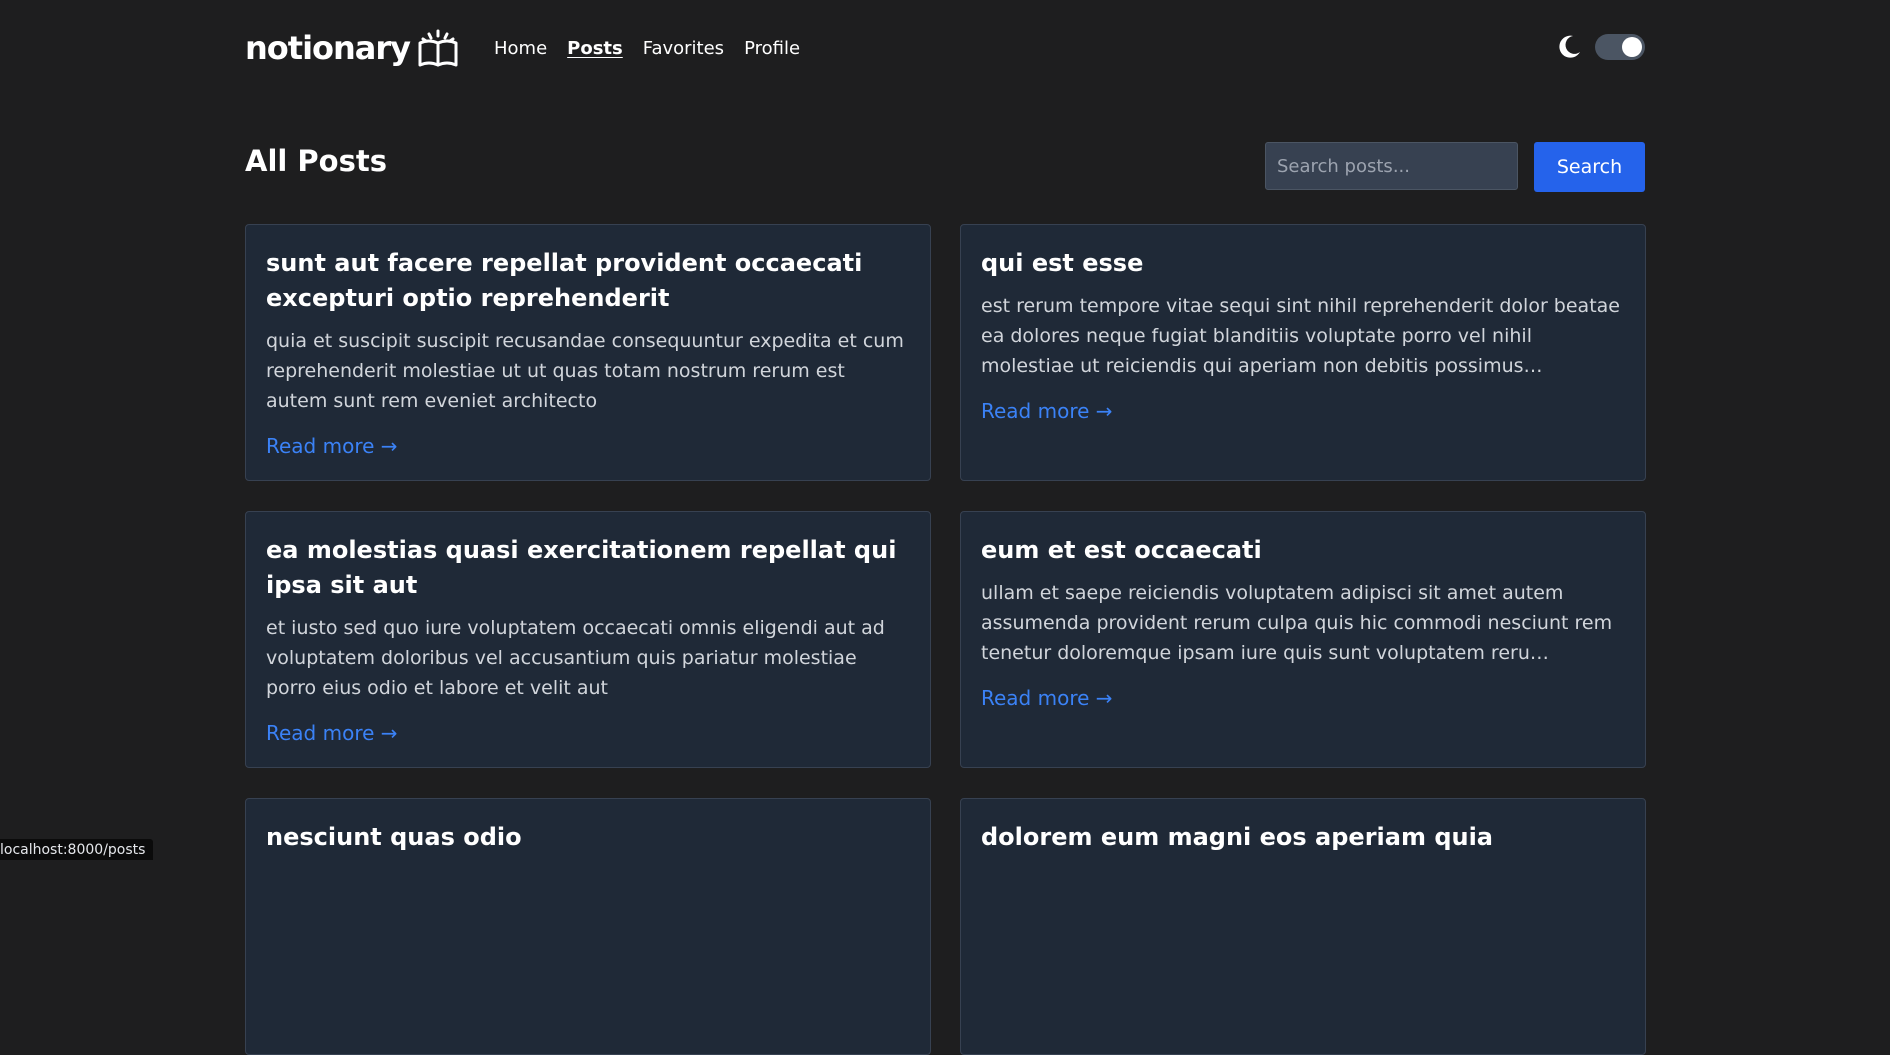 The width and height of the screenshot is (1890, 1055). I want to click on search-form: Search, so click(1455, 167).